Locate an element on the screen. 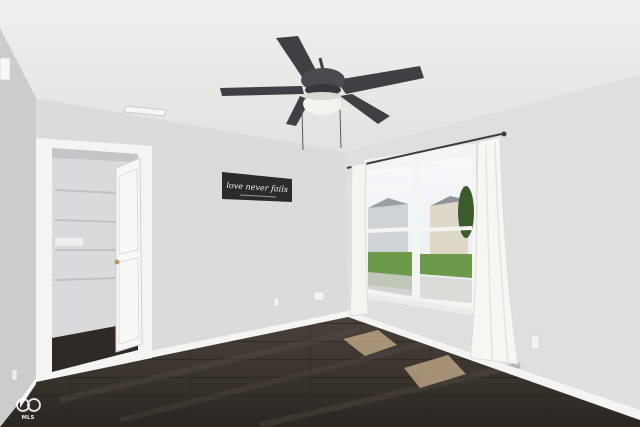 The height and width of the screenshot is (427, 640). curtain-left is located at coordinates (359, 239).